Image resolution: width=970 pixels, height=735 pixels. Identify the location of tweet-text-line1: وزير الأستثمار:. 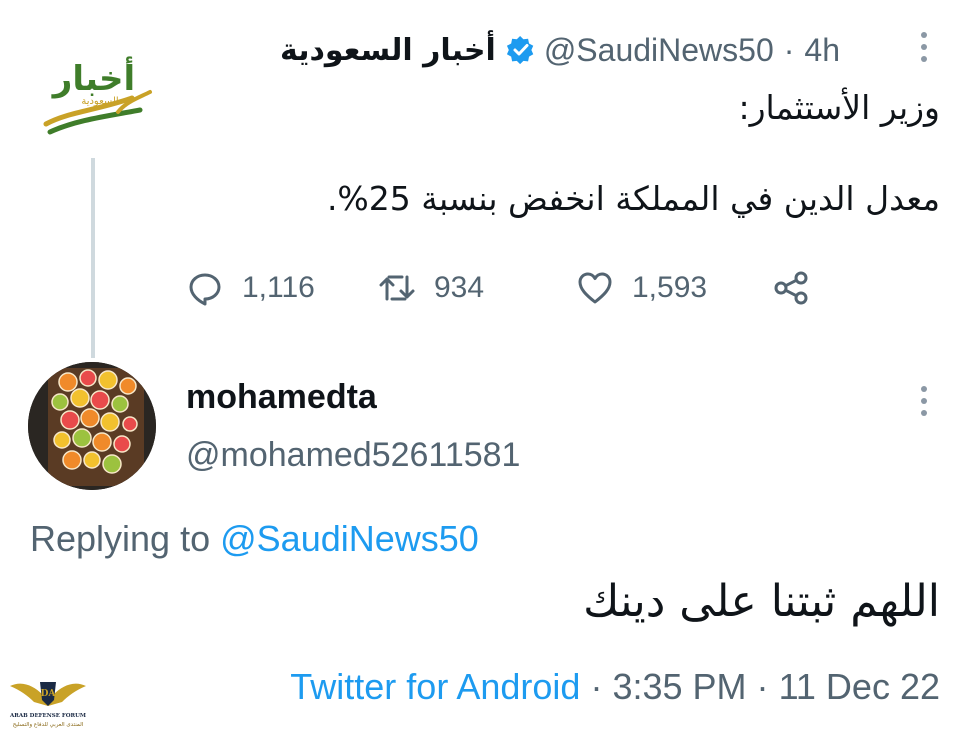
(839, 107).